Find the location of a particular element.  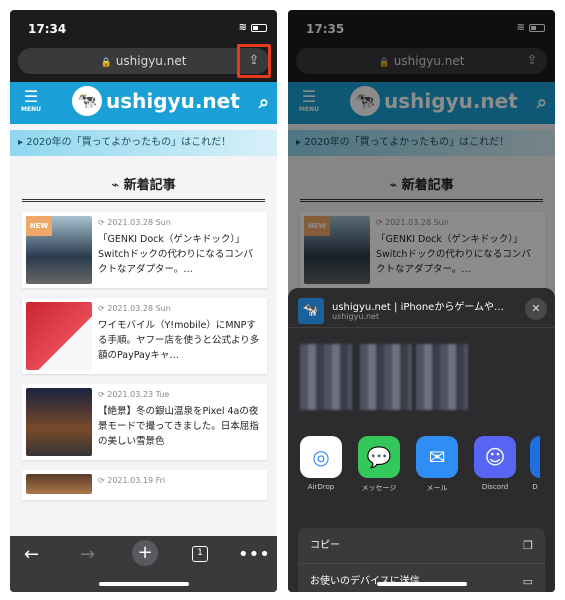

browser-toolbar: ← → + 1 ••• is located at coordinates (143, 564).